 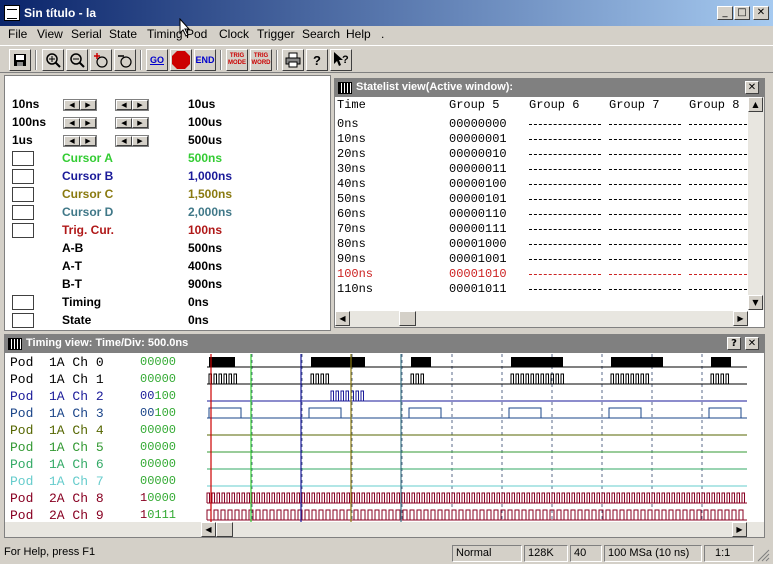 What do you see at coordinates (541, 184) in the screenshot?
I see `statelist-row: 40ns 00000100` at bounding box center [541, 184].